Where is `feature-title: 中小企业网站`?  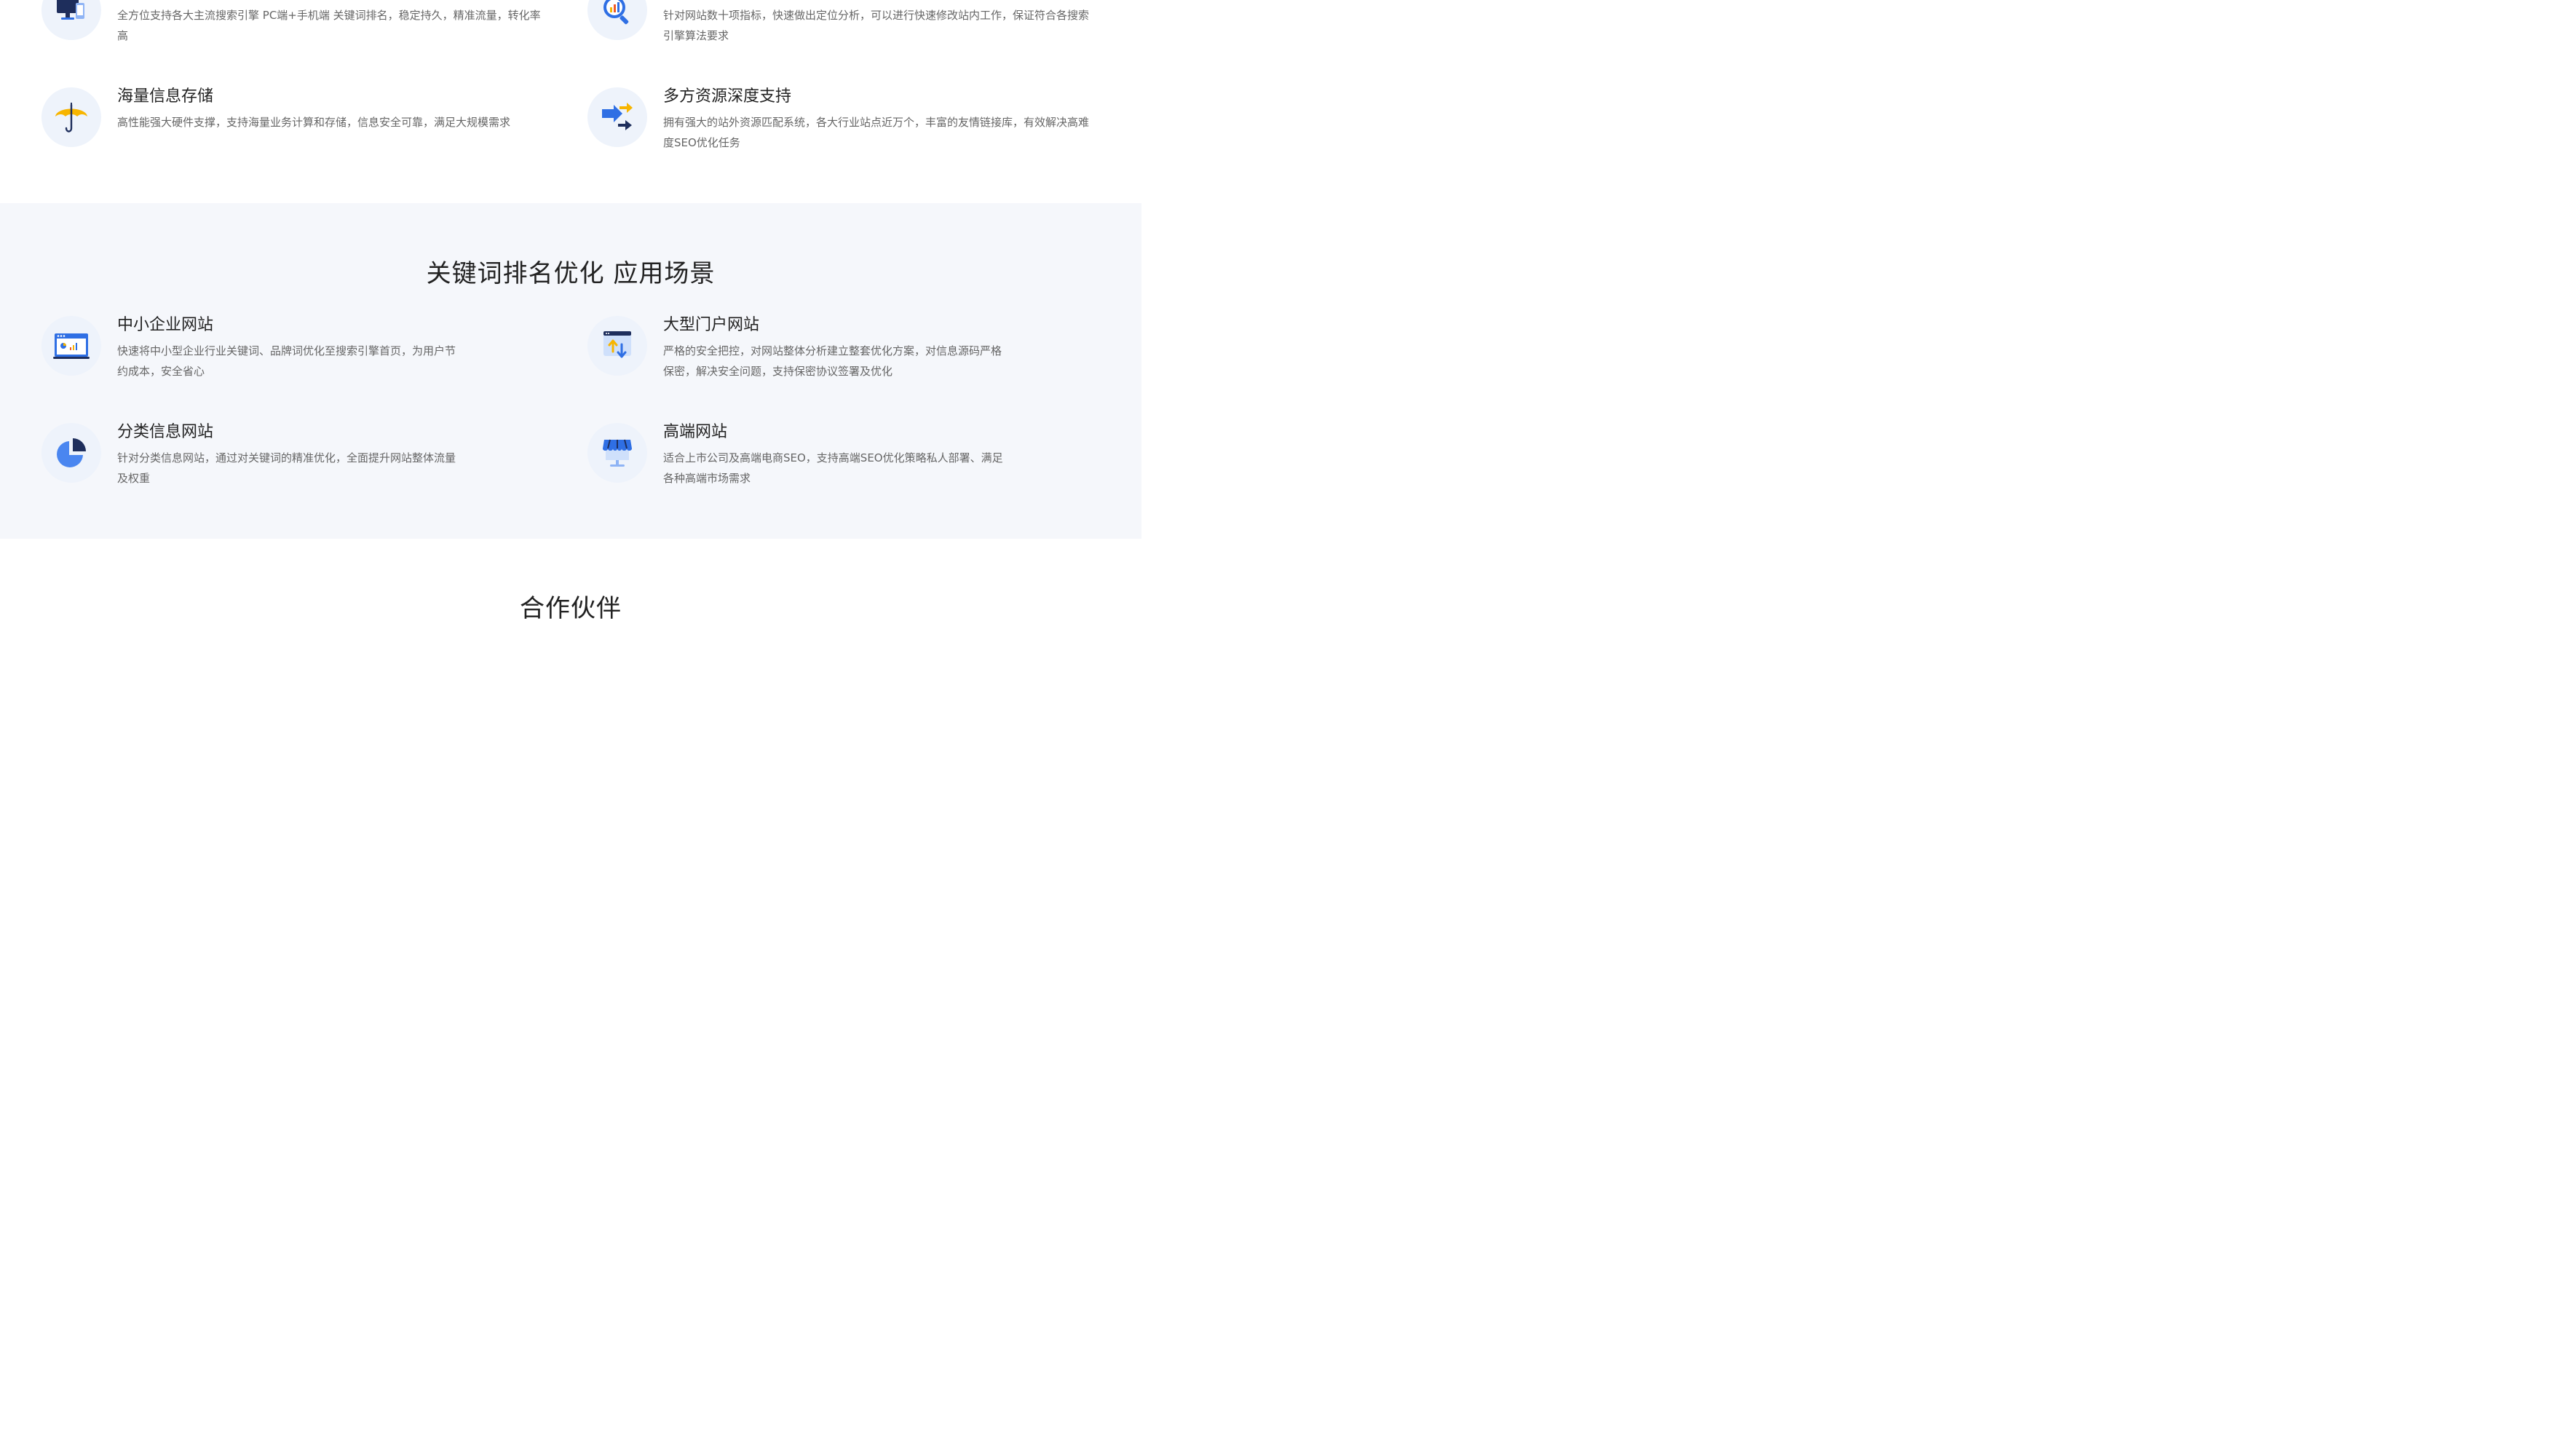 feature-title: 中小企业网站 is located at coordinates (166, 325).